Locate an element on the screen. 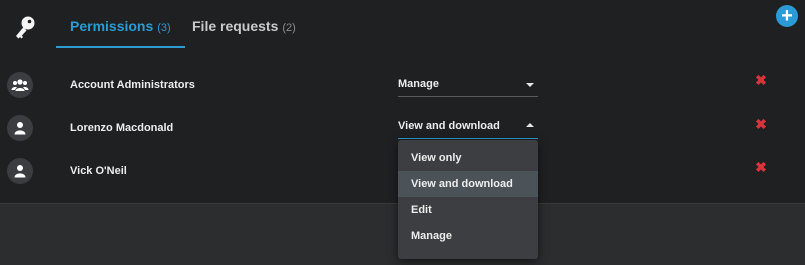 This screenshot has height=265, width=805. menu-item-view-and-download: View and download is located at coordinates (468, 184).